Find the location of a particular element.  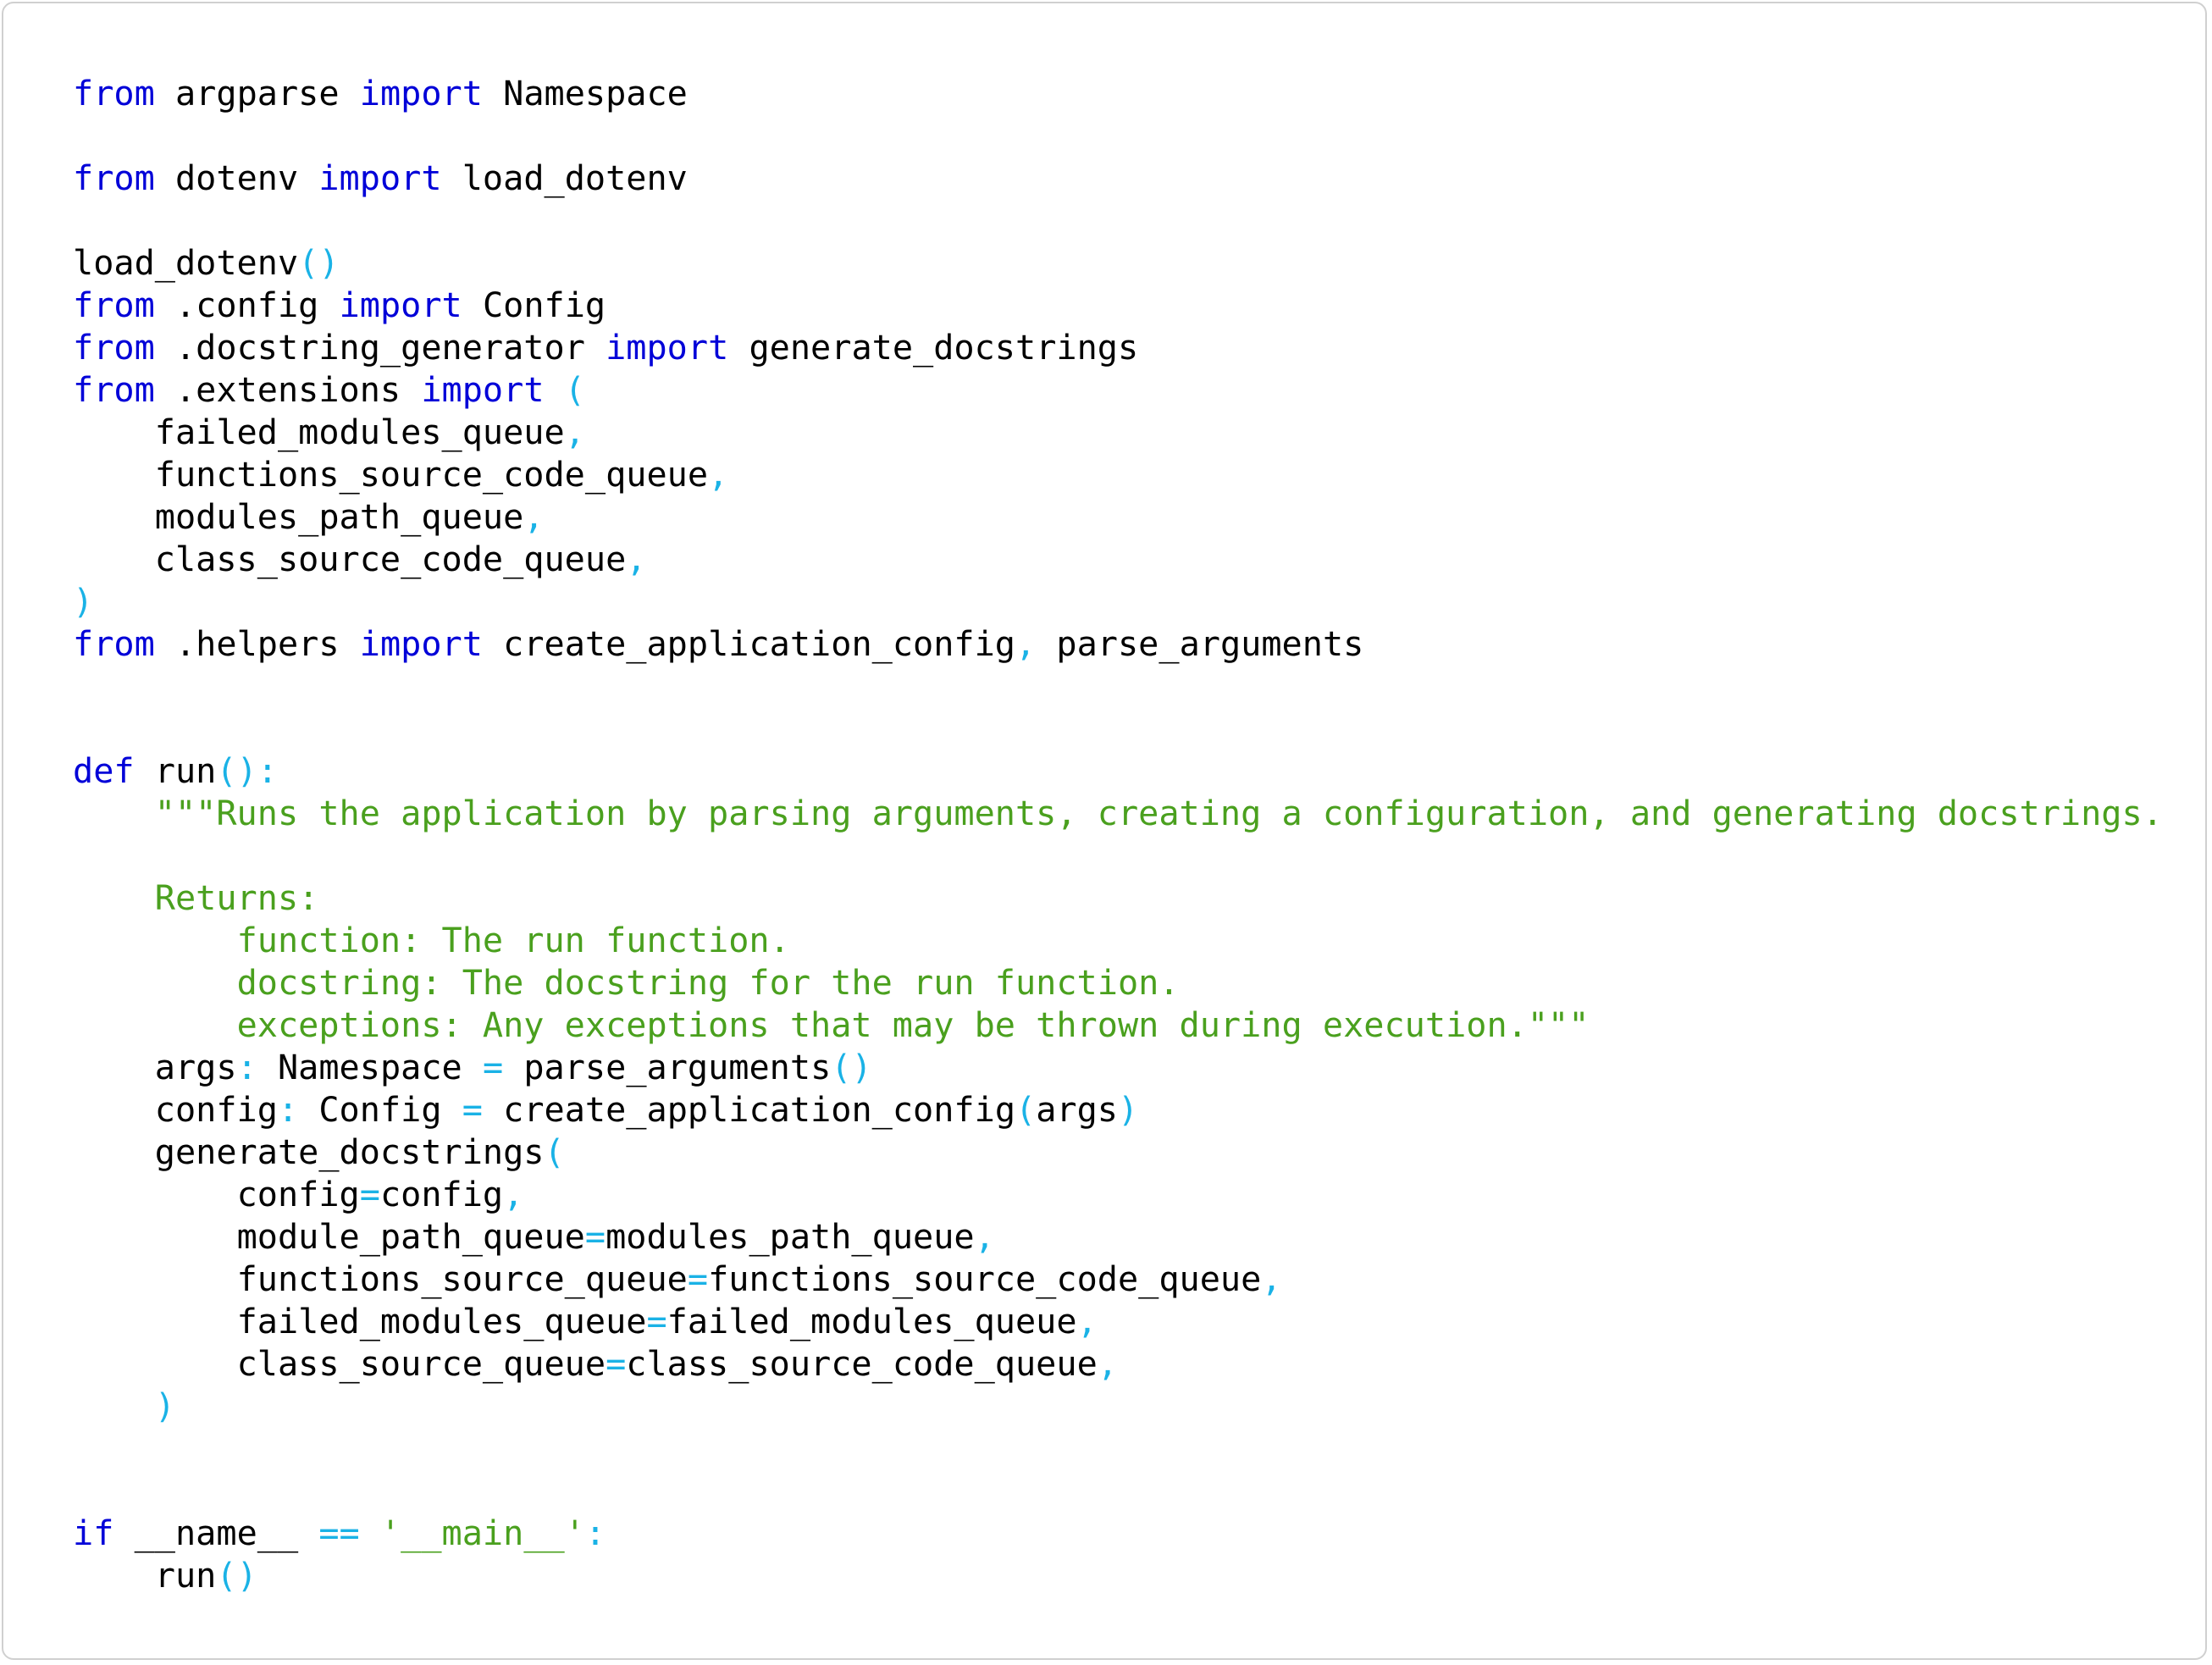

code-line: from .extensions import ( is located at coordinates (1118, 390).